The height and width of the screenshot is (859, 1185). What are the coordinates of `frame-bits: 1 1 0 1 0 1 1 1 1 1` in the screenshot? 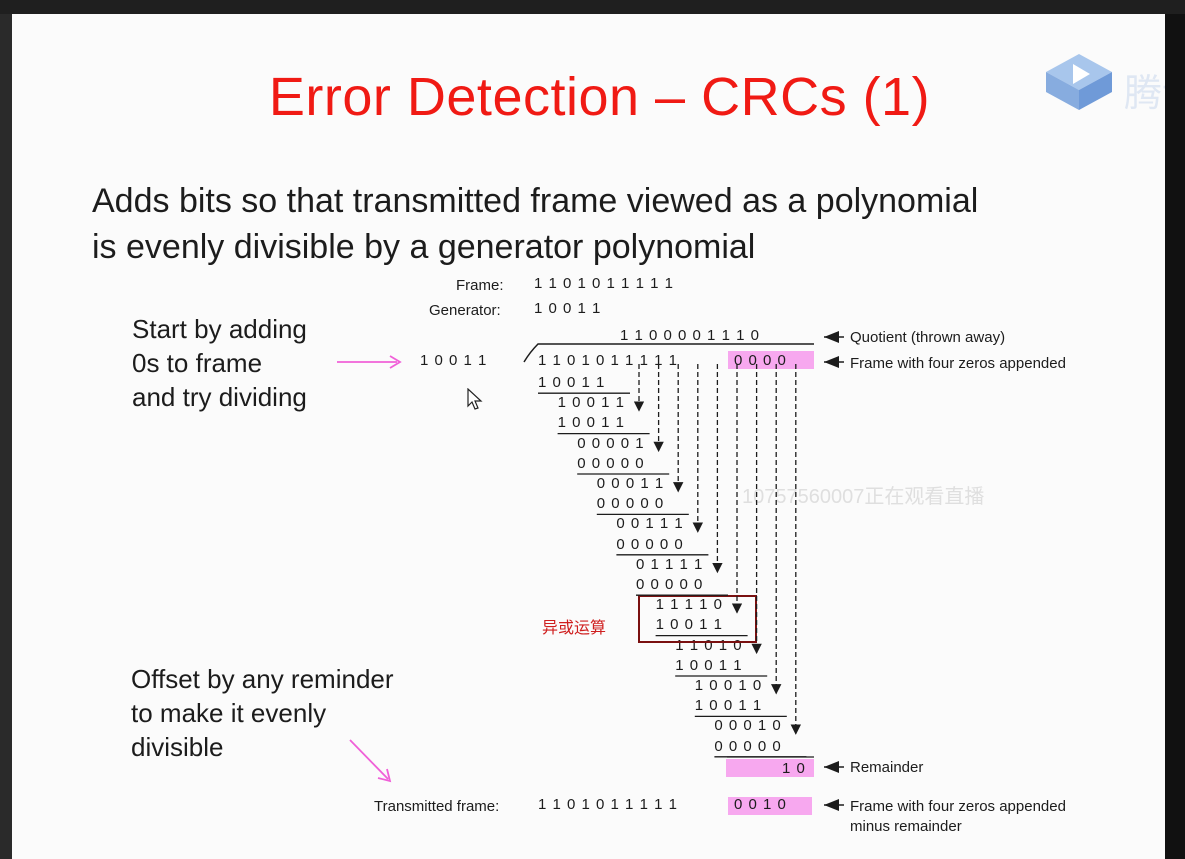 It's located at (603, 283).